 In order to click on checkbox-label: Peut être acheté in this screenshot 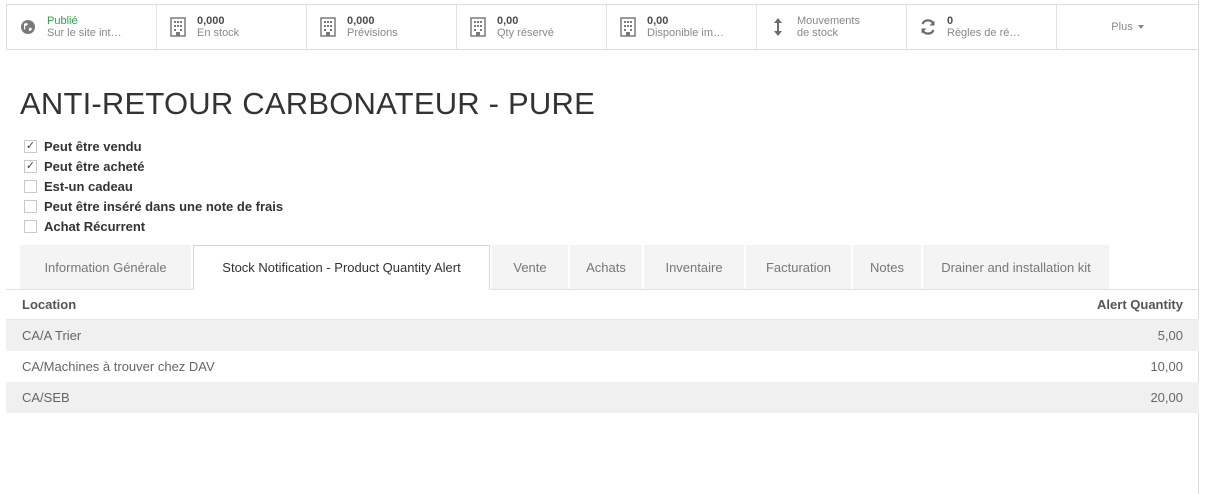, I will do `click(94, 166)`.